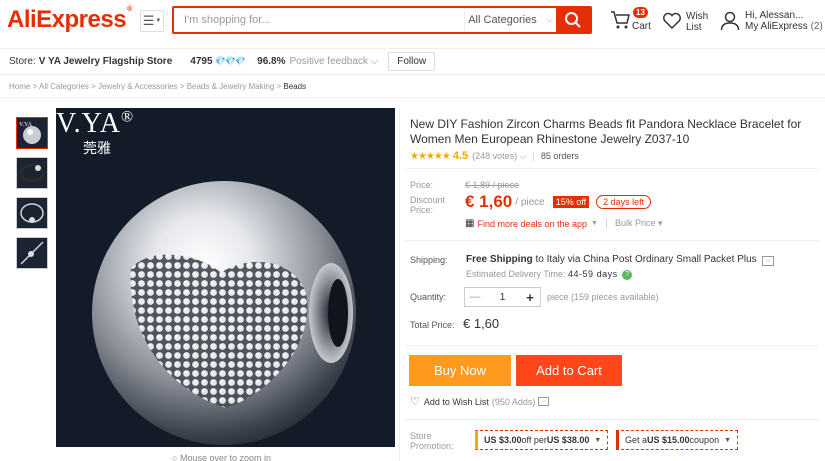 The height and width of the screenshot is (461, 825). I want to click on discount-price-label: Discount Price:, so click(428, 205).